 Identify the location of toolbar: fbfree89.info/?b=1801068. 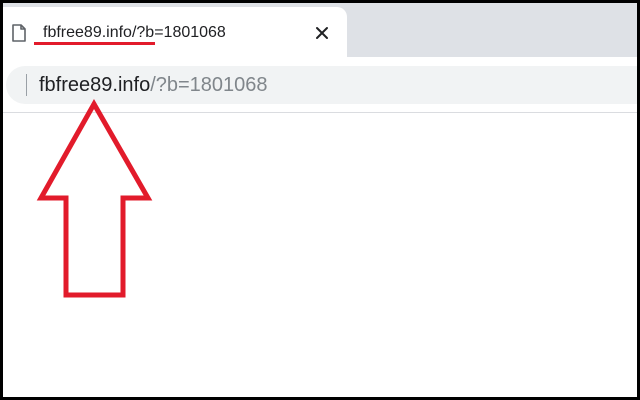
(320, 85).